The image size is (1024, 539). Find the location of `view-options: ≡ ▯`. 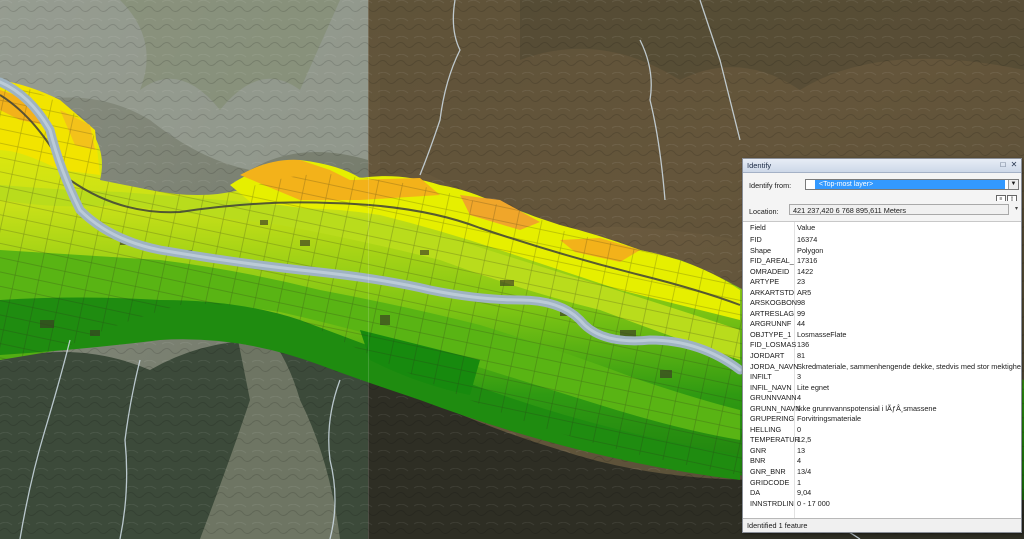

view-options: ≡ ▯ is located at coordinates (1006, 198).